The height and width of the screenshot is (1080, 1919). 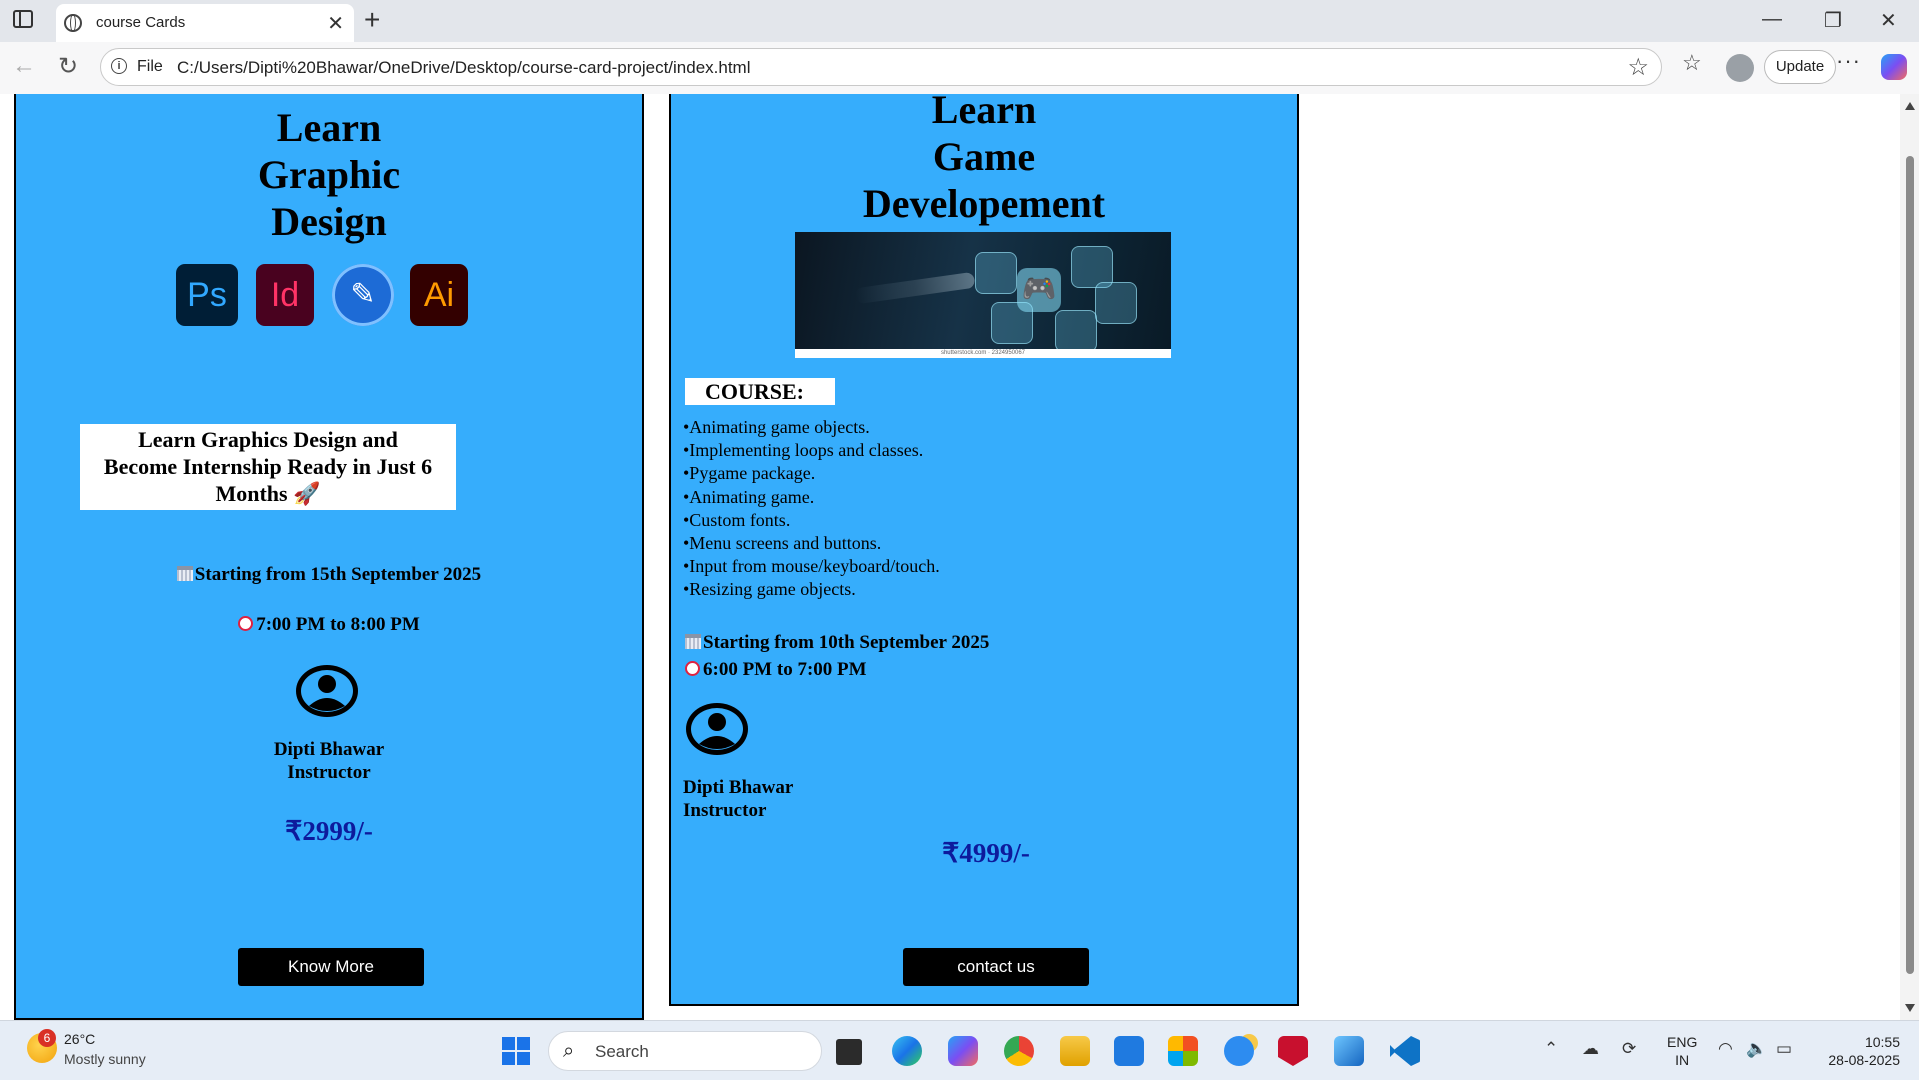 What do you see at coordinates (685, 1051) in the screenshot?
I see `taskbar-search: ⌕ Search` at bounding box center [685, 1051].